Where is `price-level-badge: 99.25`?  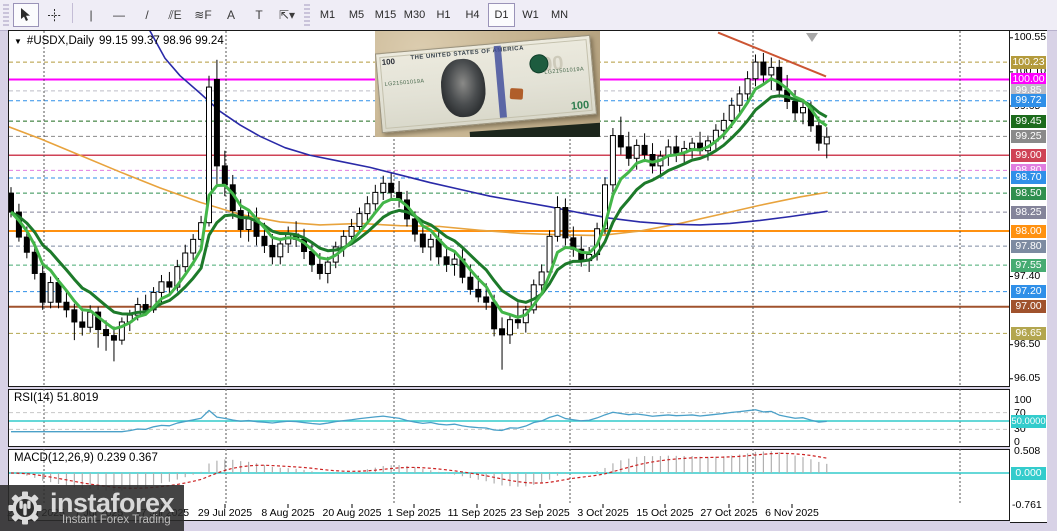 price-level-badge: 99.25 is located at coordinates (1028, 136).